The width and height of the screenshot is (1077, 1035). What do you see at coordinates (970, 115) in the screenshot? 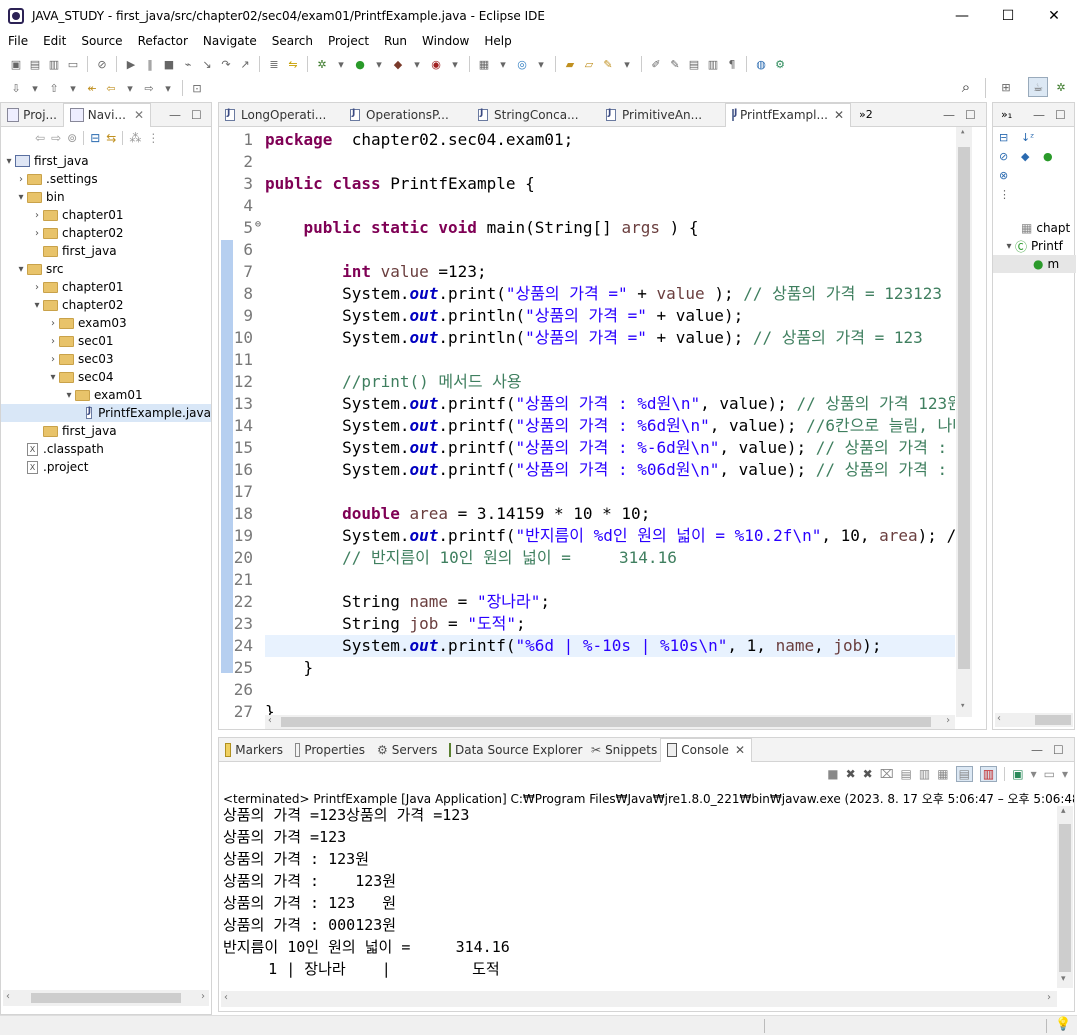
I see `maximize-editor-icon: ☐` at bounding box center [970, 115].